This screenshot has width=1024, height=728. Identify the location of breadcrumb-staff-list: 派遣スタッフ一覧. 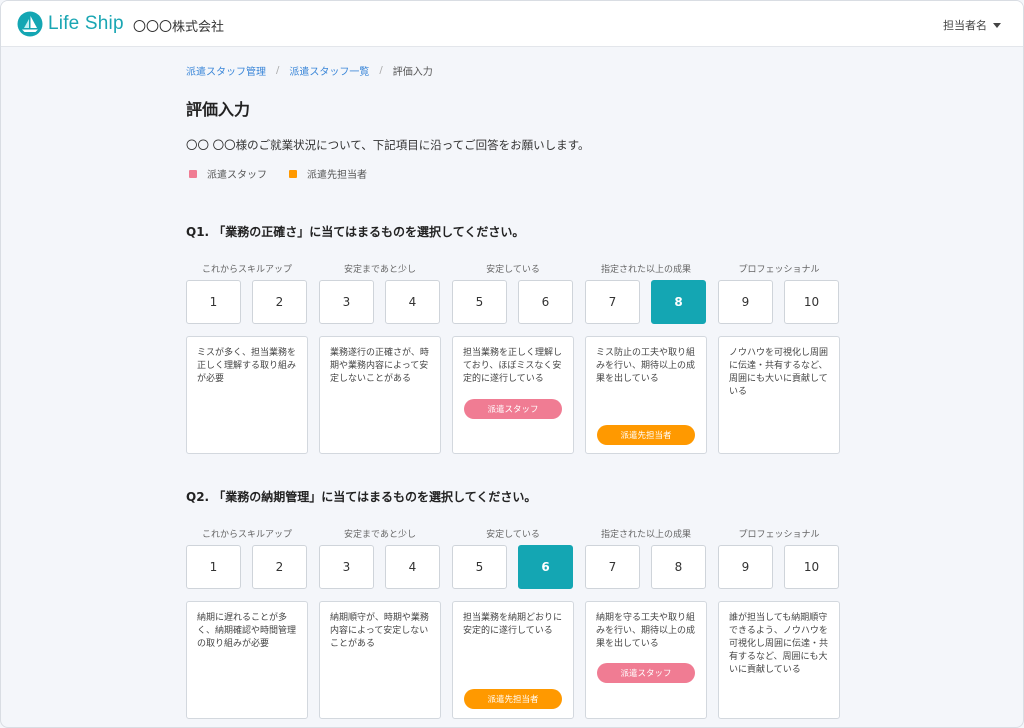
(329, 70).